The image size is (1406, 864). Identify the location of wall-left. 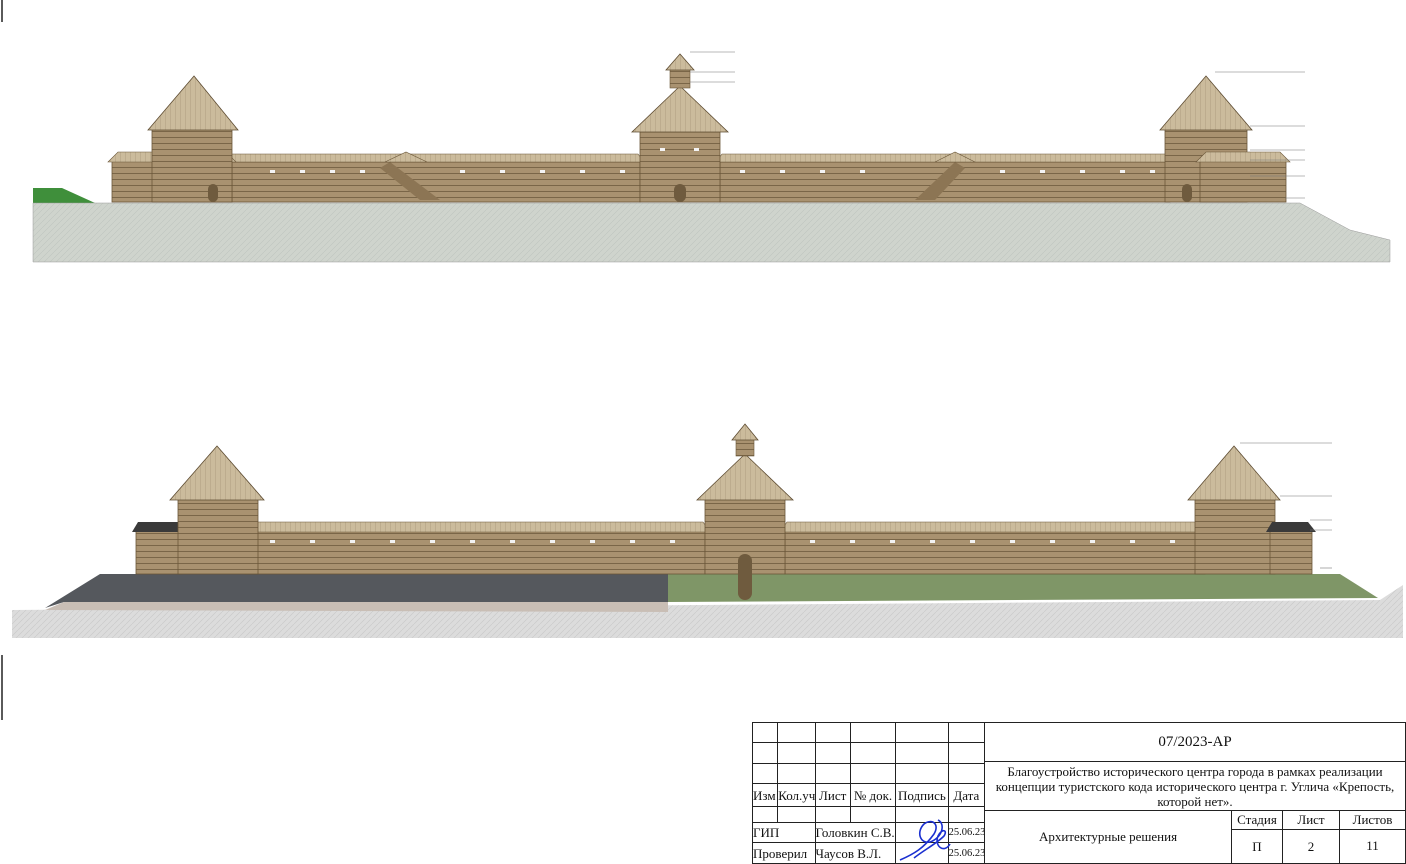
(435, 182).